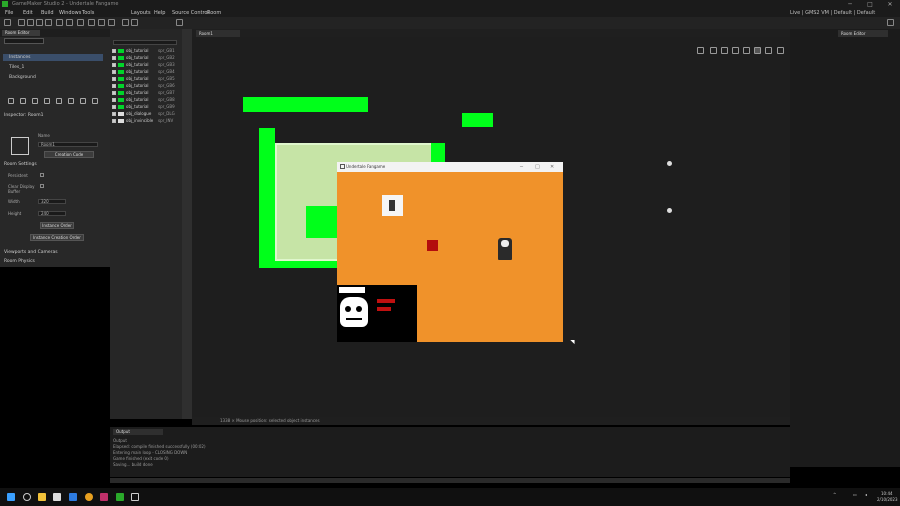  I want to click on maximize-button: □, so click(870, 4).